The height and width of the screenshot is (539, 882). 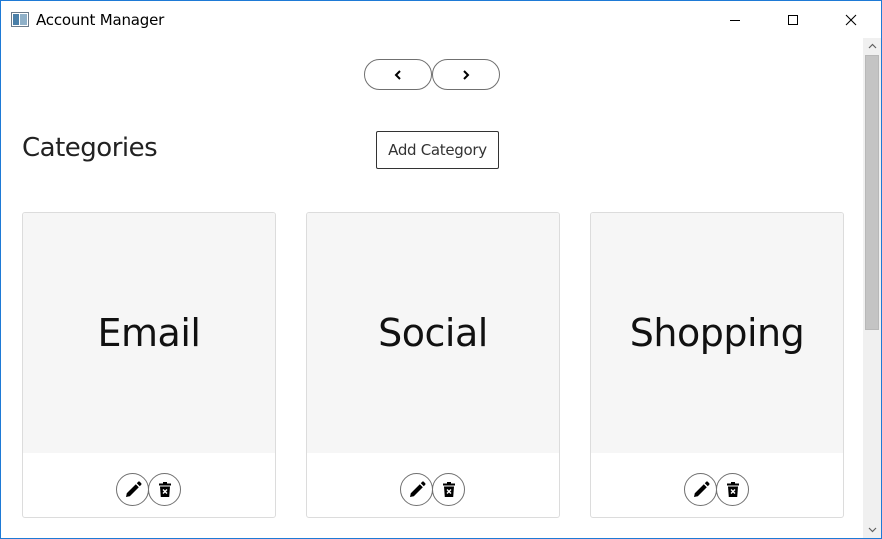 I want to click on close-icon, so click(x=851, y=19).